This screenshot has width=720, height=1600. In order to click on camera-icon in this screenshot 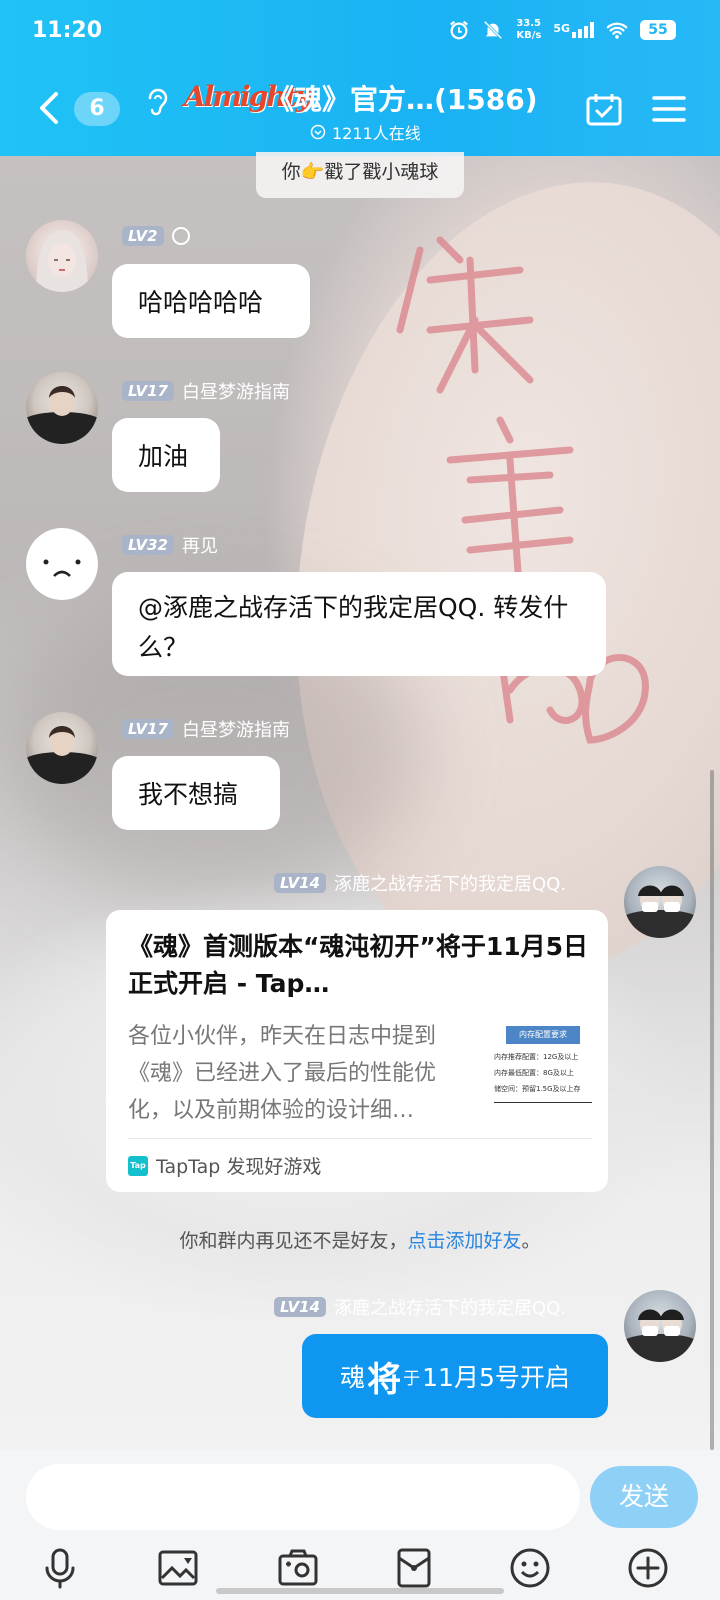, I will do `click(298, 1568)`.